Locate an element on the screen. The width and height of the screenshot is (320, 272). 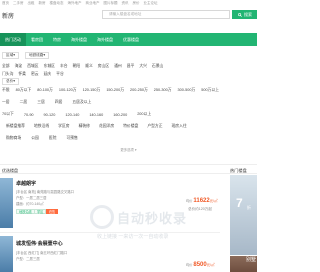
subway-dropdown: 地铁线路▾ is located at coordinates (37, 55).